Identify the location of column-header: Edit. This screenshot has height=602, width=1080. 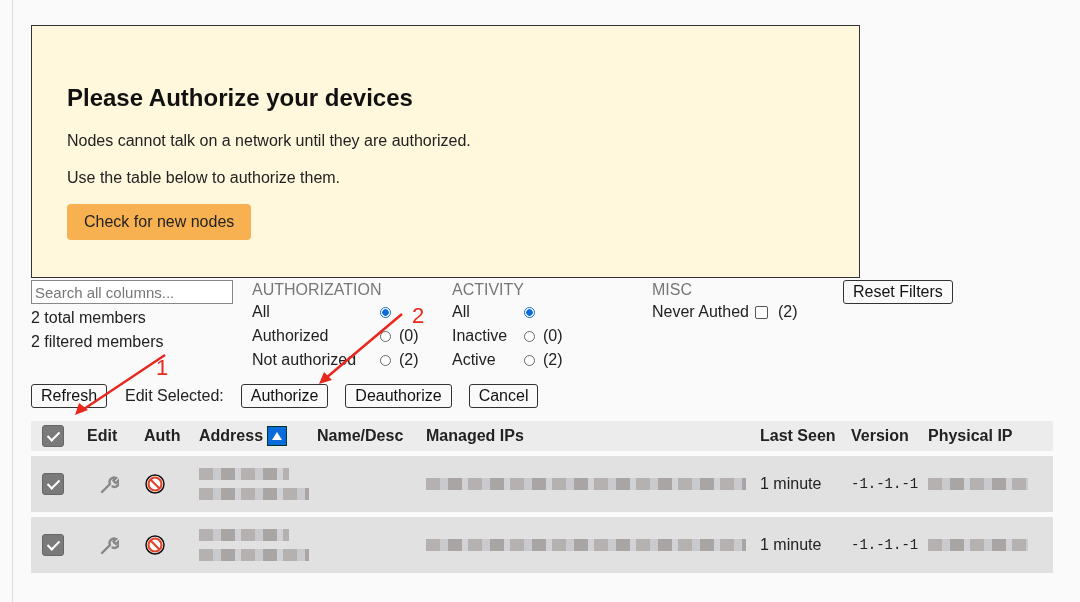
(102, 436).